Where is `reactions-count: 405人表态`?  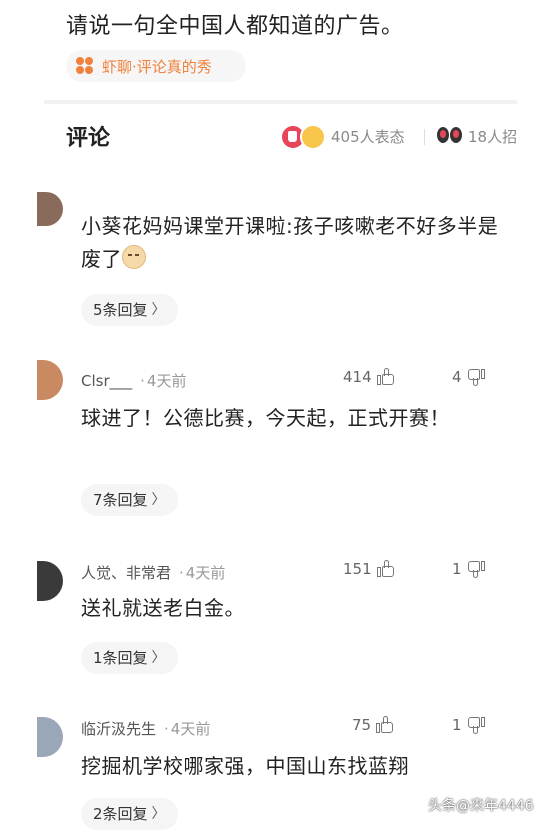
reactions-count: 405人表态 is located at coordinates (368, 136).